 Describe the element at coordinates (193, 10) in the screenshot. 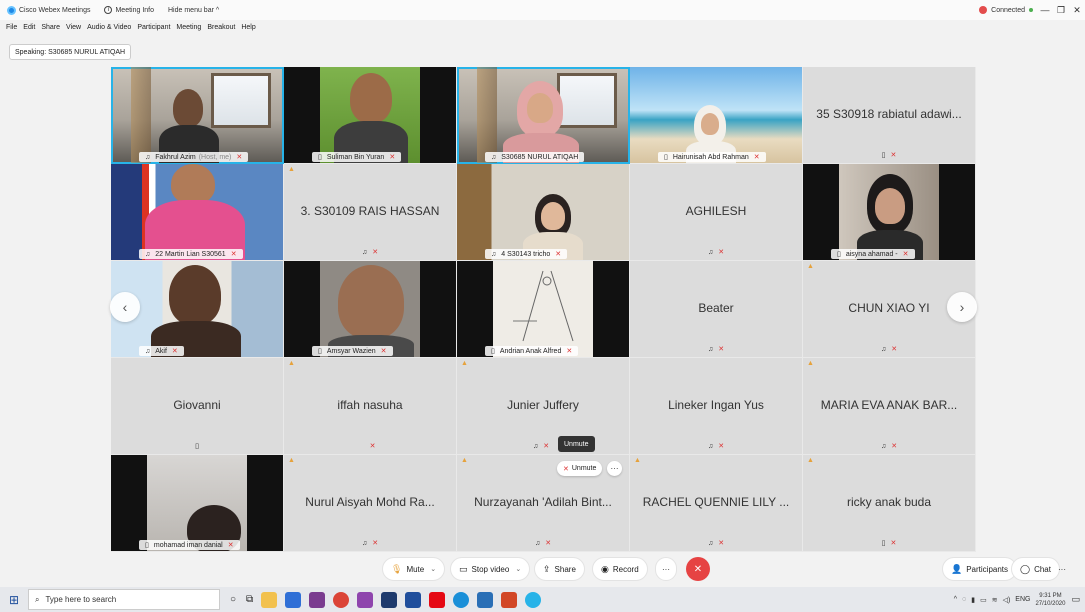

I see `hide-menu-bar-button: Hide menu bar ^` at that location.